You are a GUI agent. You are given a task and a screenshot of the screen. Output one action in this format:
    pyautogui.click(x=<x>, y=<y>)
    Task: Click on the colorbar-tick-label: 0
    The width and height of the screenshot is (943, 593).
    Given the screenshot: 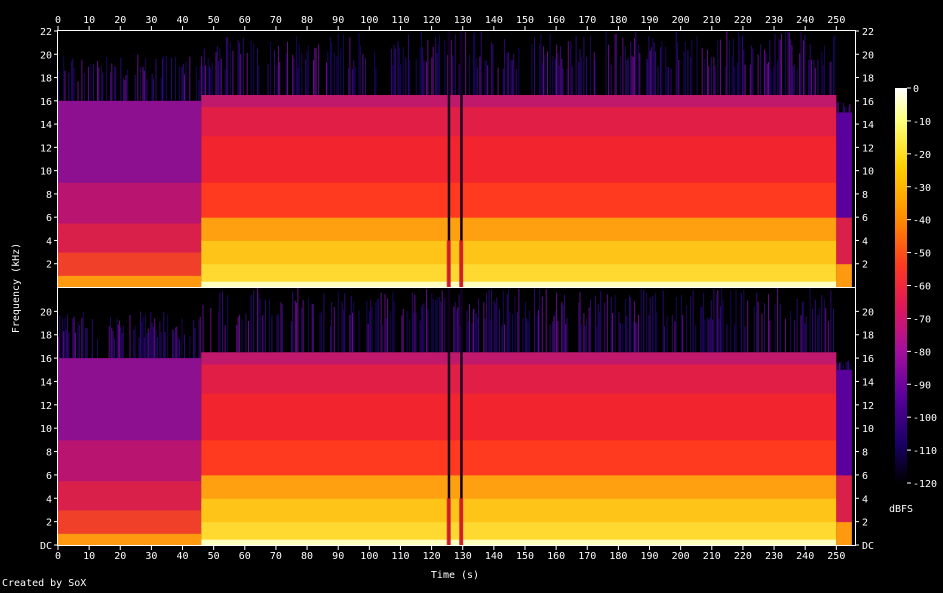 What is the action you would take?
    pyautogui.click(x=916, y=89)
    